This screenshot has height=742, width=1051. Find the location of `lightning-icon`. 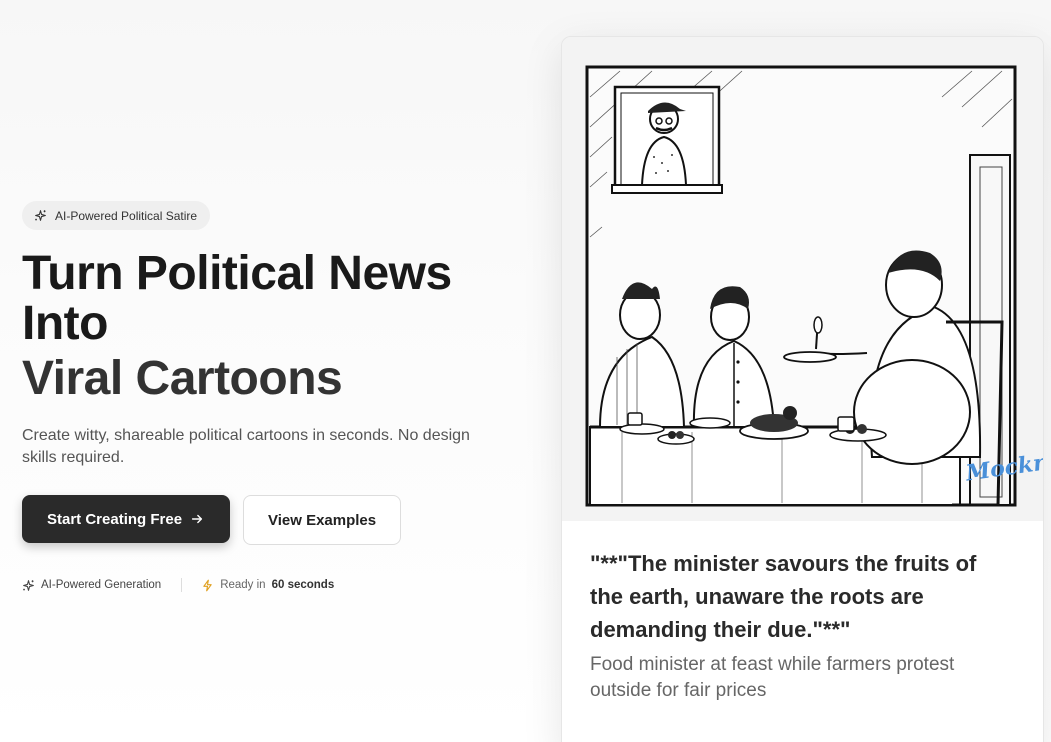

lightning-icon is located at coordinates (207, 585).